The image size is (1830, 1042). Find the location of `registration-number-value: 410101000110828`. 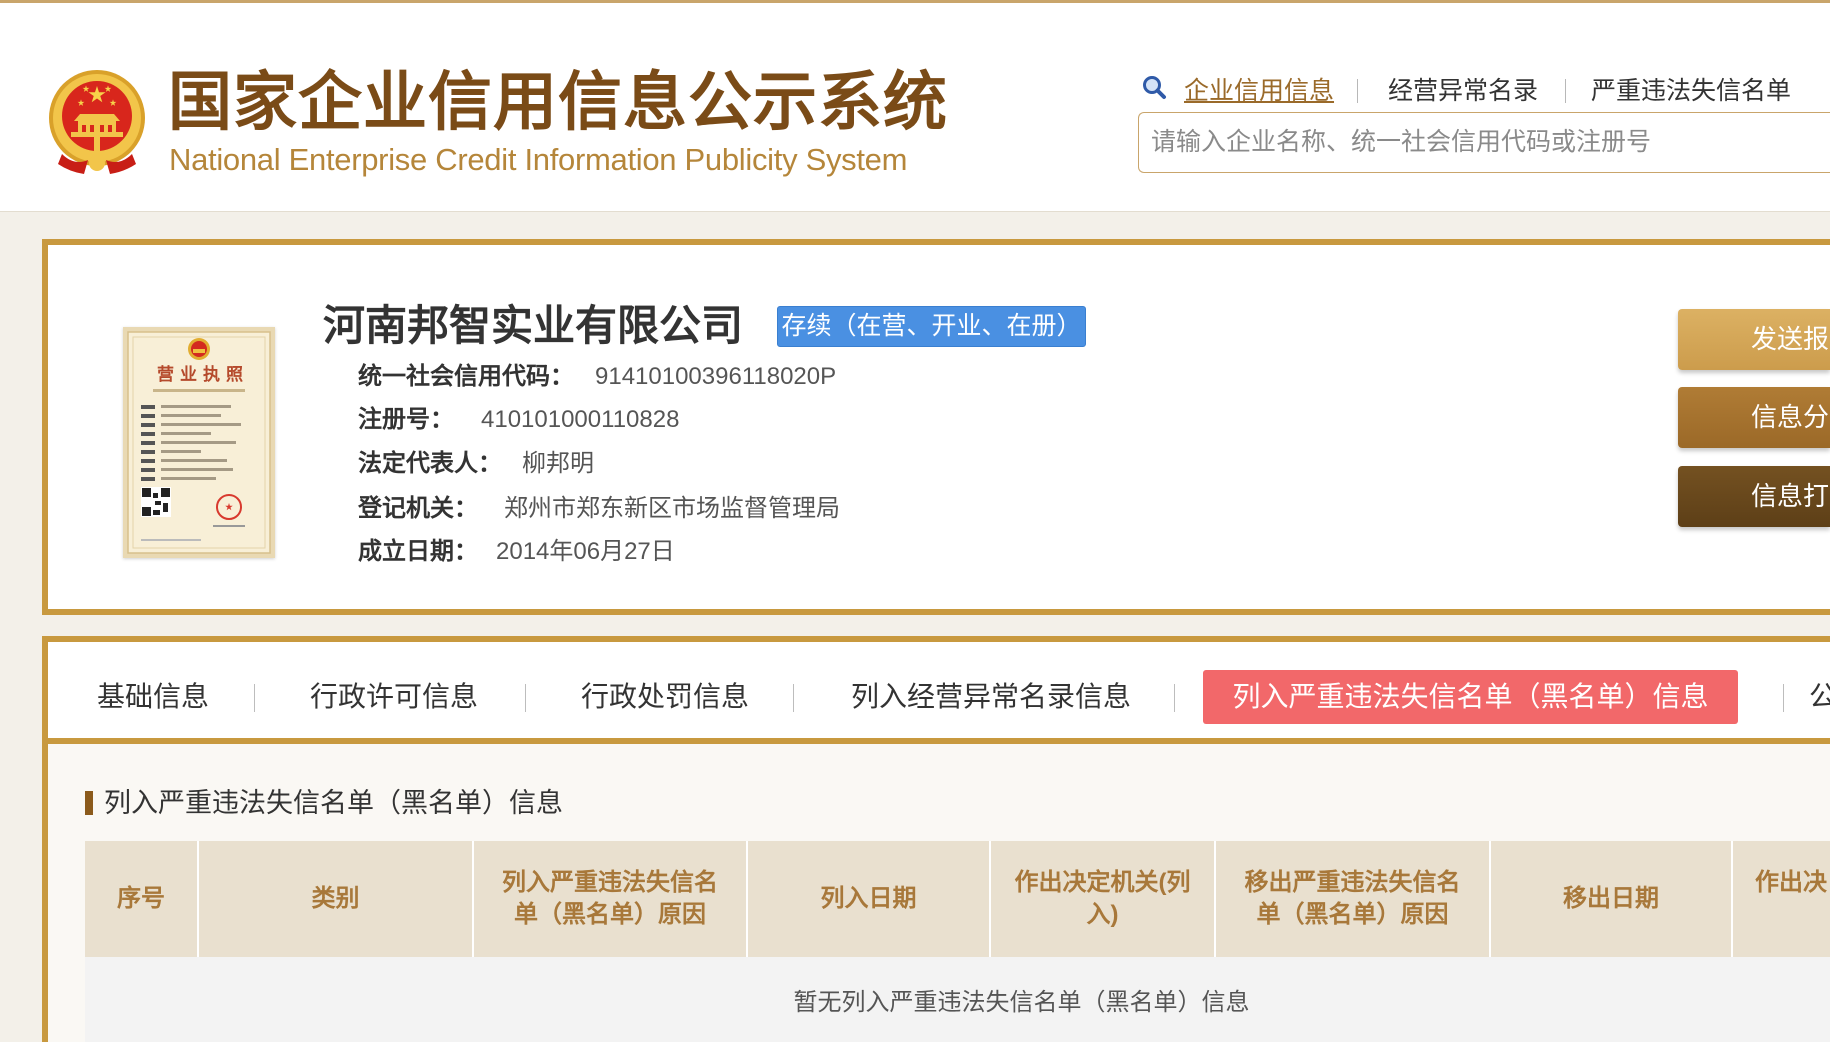

registration-number-value: 410101000110828 is located at coordinates (580, 419).